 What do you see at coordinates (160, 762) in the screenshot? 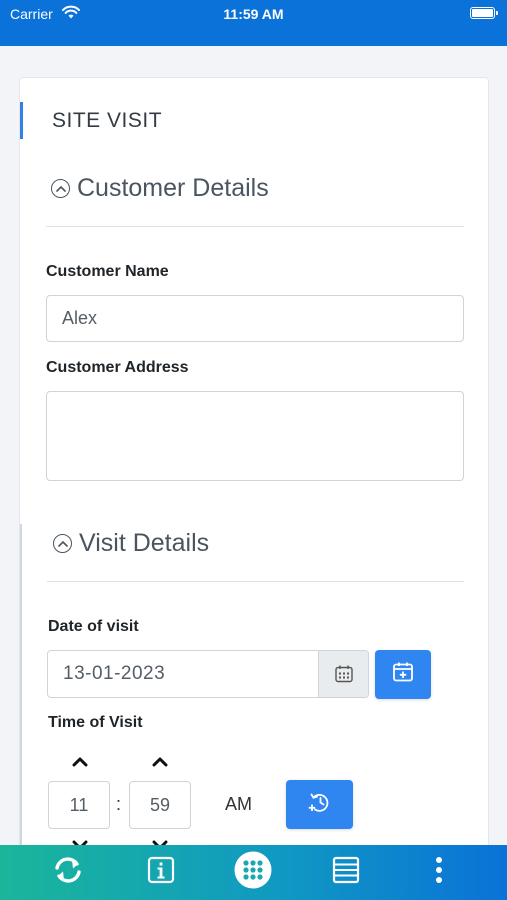
I see `minute-increment-button` at bounding box center [160, 762].